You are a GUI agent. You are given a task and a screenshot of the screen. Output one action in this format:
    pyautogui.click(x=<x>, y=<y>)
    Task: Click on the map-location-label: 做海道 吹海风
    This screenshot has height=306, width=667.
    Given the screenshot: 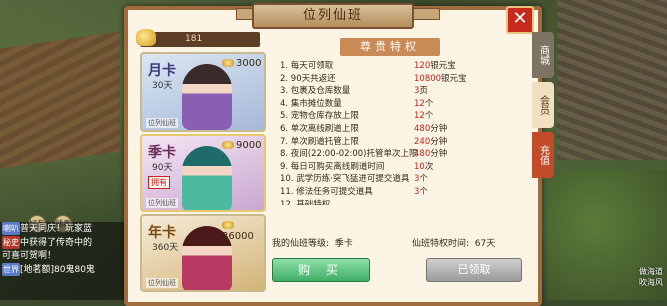 What is the action you would take?
    pyautogui.click(x=651, y=277)
    